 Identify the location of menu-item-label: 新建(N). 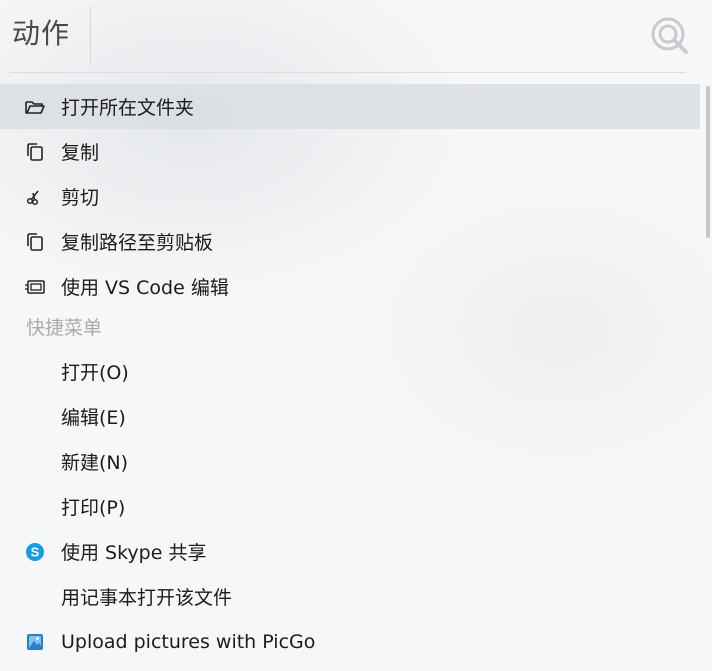
(95, 463).